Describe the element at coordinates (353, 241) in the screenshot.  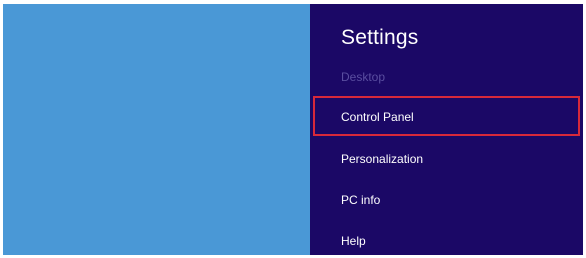
I see `menu-item-help: Help` at that location.